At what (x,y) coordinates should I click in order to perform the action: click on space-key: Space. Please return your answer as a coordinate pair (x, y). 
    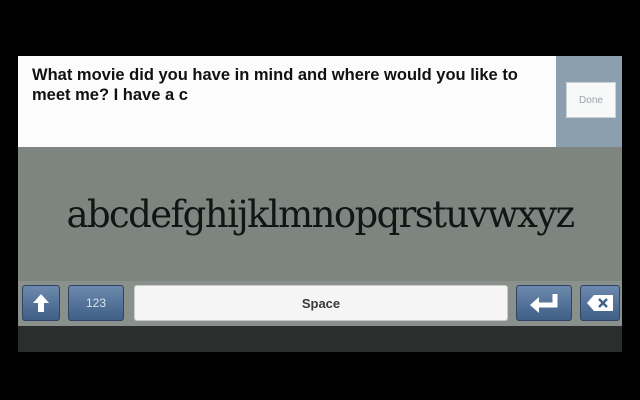
    Looking at the image, I should click on (321, 303).